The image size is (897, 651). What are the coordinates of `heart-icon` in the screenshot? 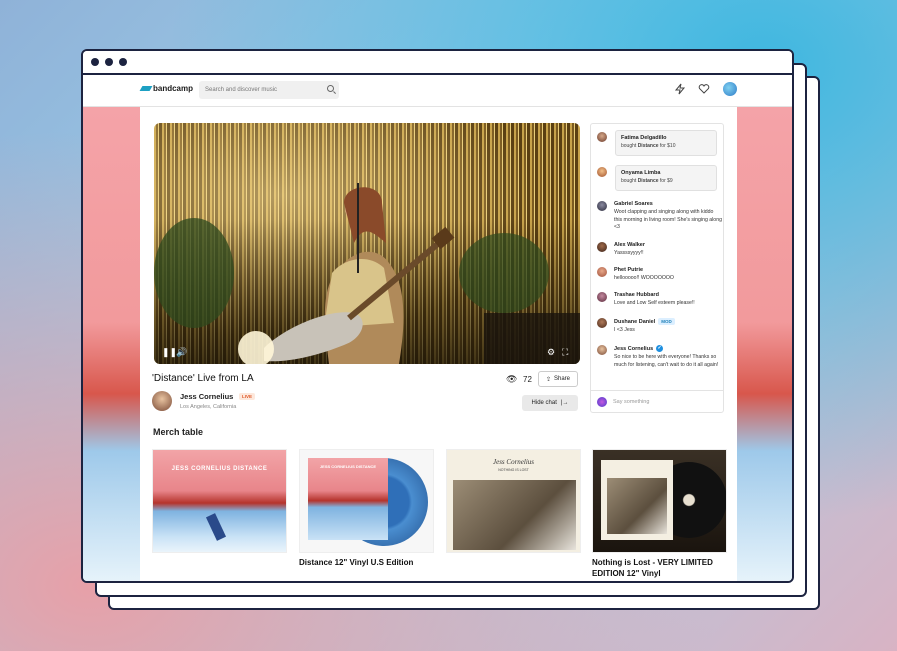 It's located at (704, 90).